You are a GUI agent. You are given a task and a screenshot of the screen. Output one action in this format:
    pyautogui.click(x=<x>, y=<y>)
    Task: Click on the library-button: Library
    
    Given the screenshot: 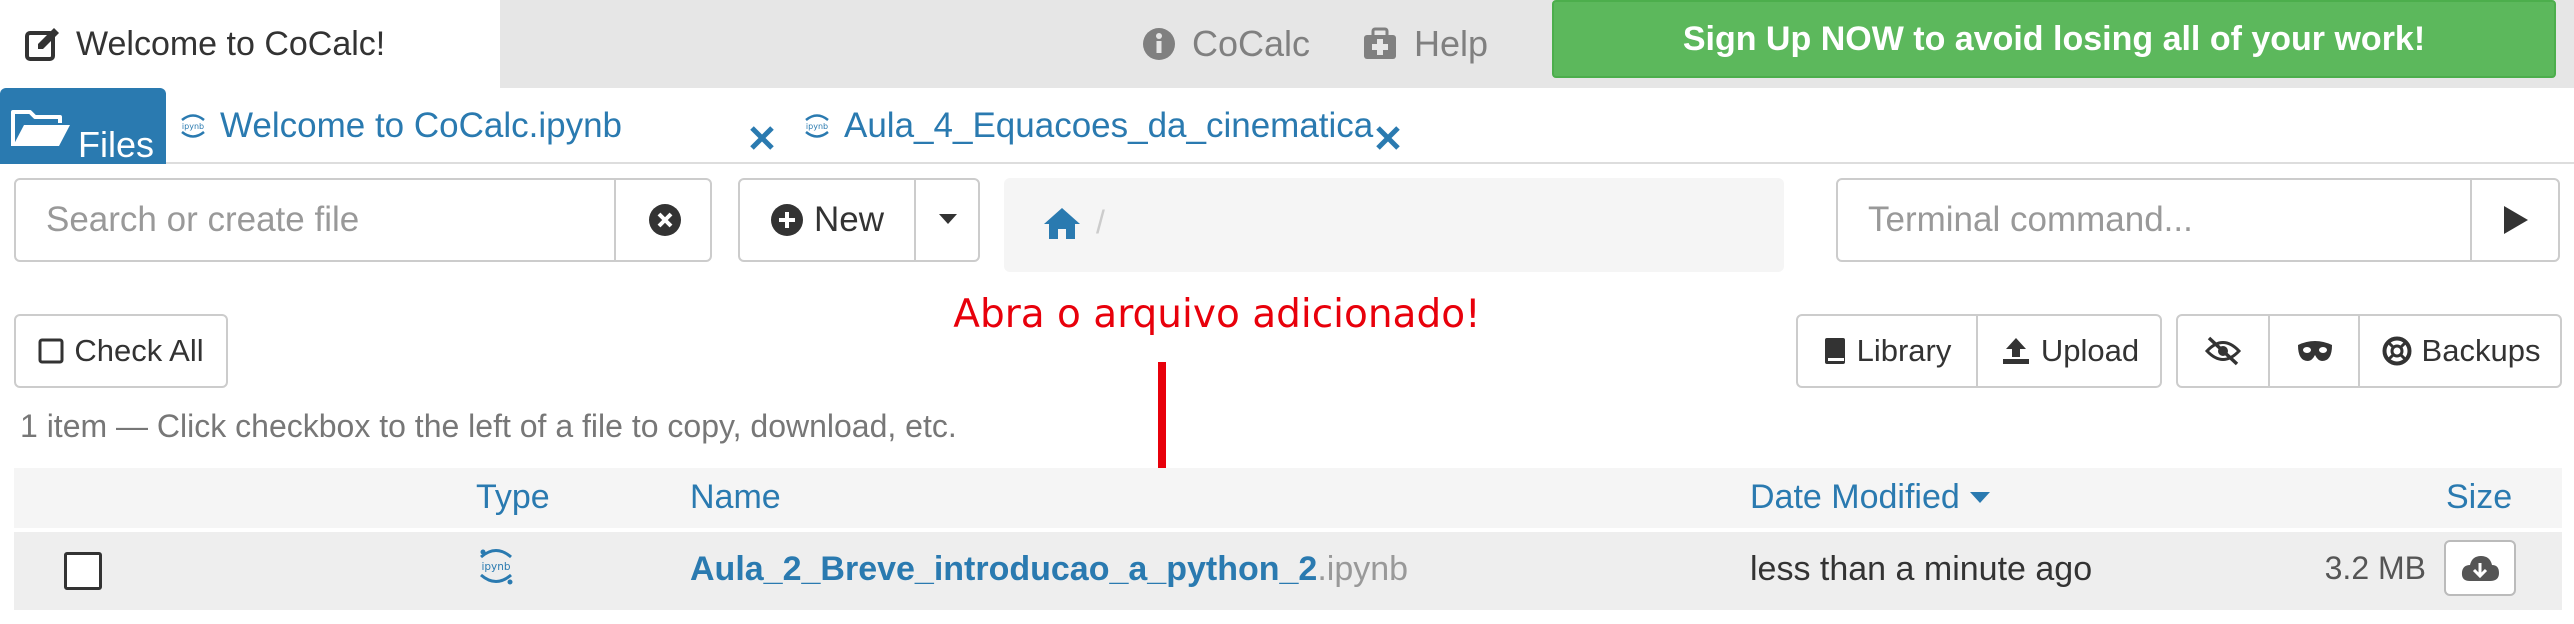 What is the action you would take?
    pyautogui.click(x=1887, y=351)
    